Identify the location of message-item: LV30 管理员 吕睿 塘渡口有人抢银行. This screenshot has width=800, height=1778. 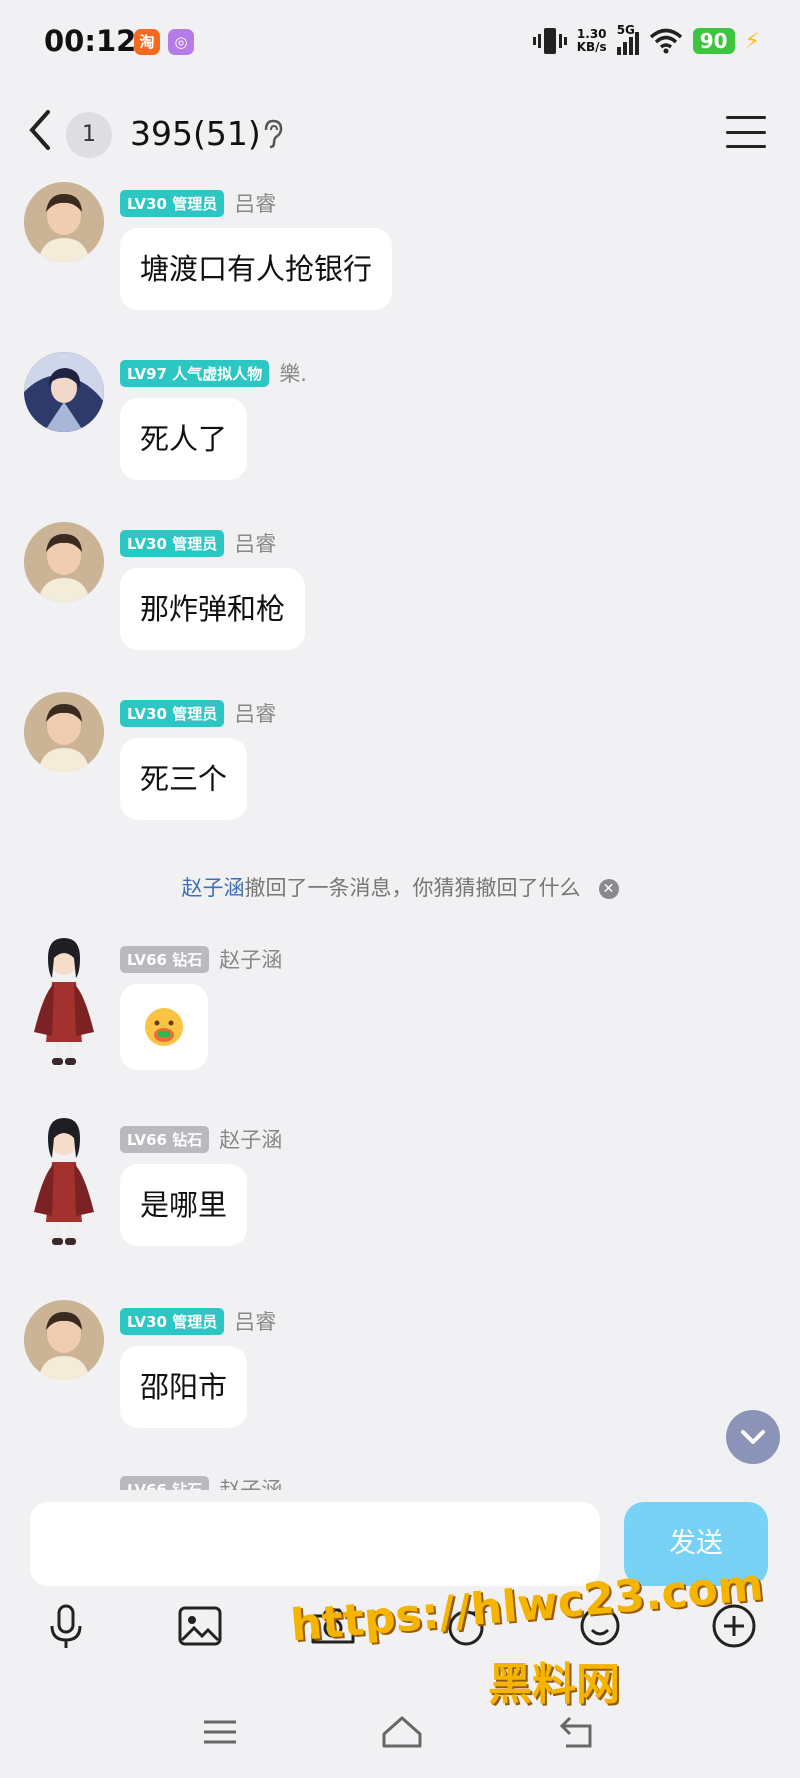
(400, 252).